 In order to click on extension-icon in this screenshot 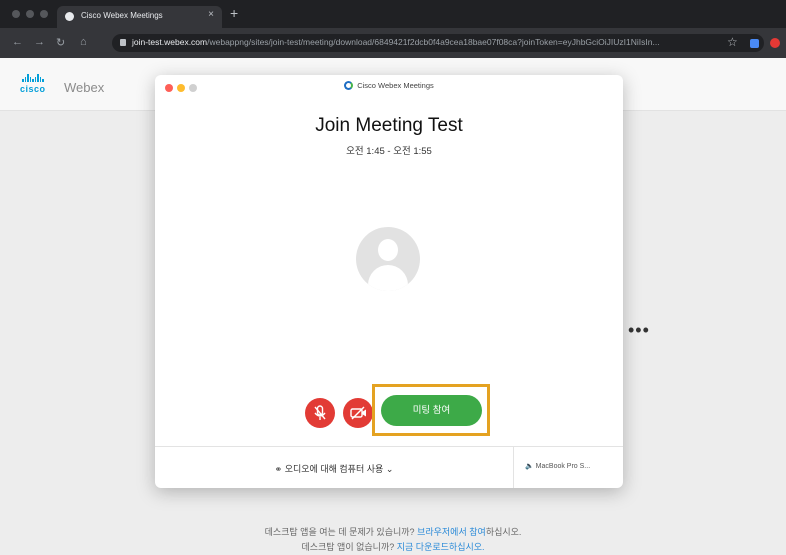, I will do `click(754, 43)`.